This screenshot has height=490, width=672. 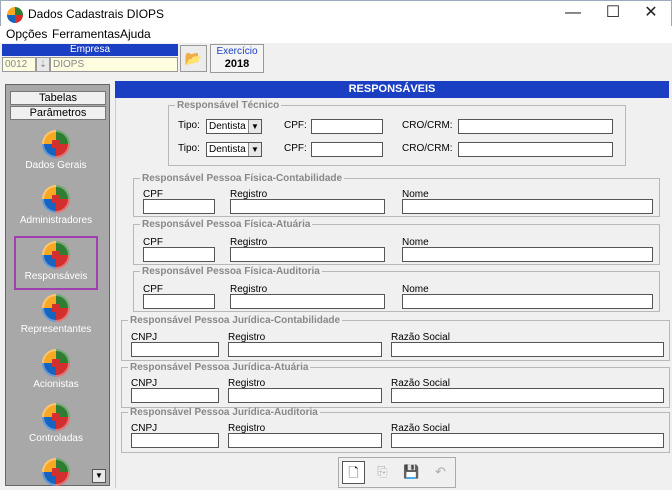 I want to click on tipo-select-1: Dentista ▼, so click(x=234, y=126).